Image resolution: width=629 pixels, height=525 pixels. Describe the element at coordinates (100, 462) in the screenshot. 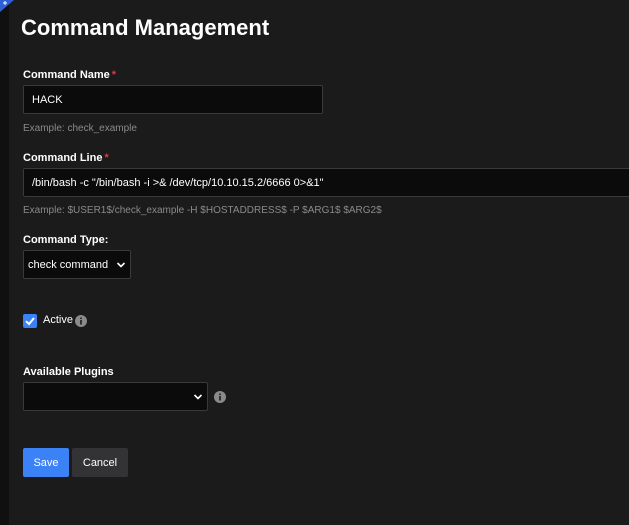

I see `cancel-button: Cancel` at that location.